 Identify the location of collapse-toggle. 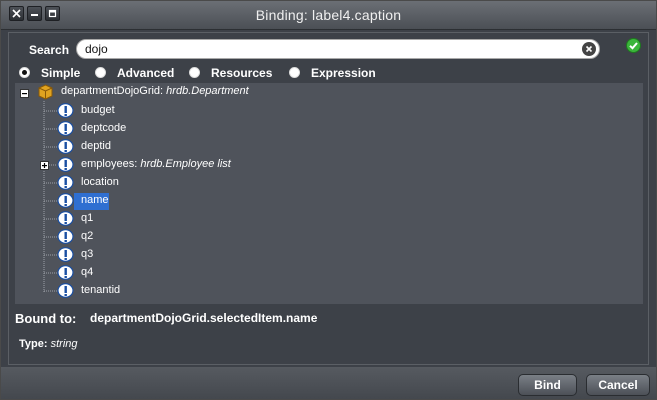
(24, 93).